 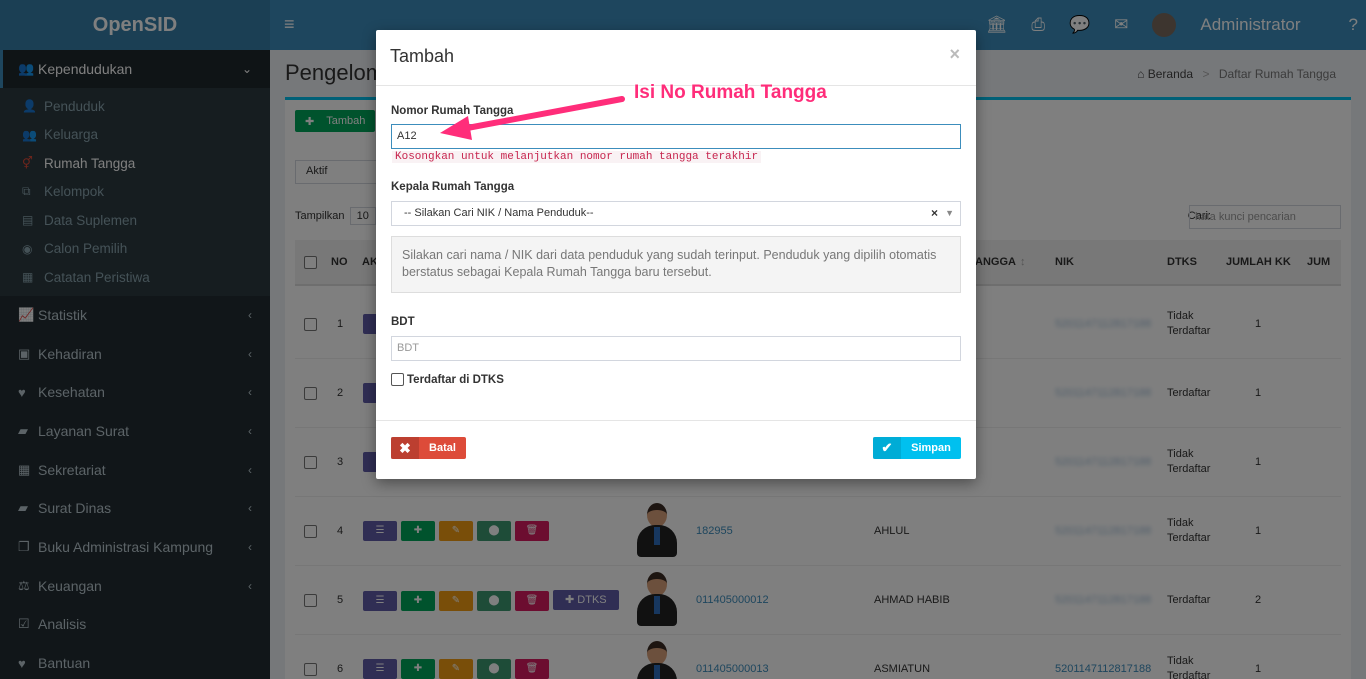 I want to click on dtks-checkbox-label: Terdaftar di DTKS, so click(x=455, y=379).